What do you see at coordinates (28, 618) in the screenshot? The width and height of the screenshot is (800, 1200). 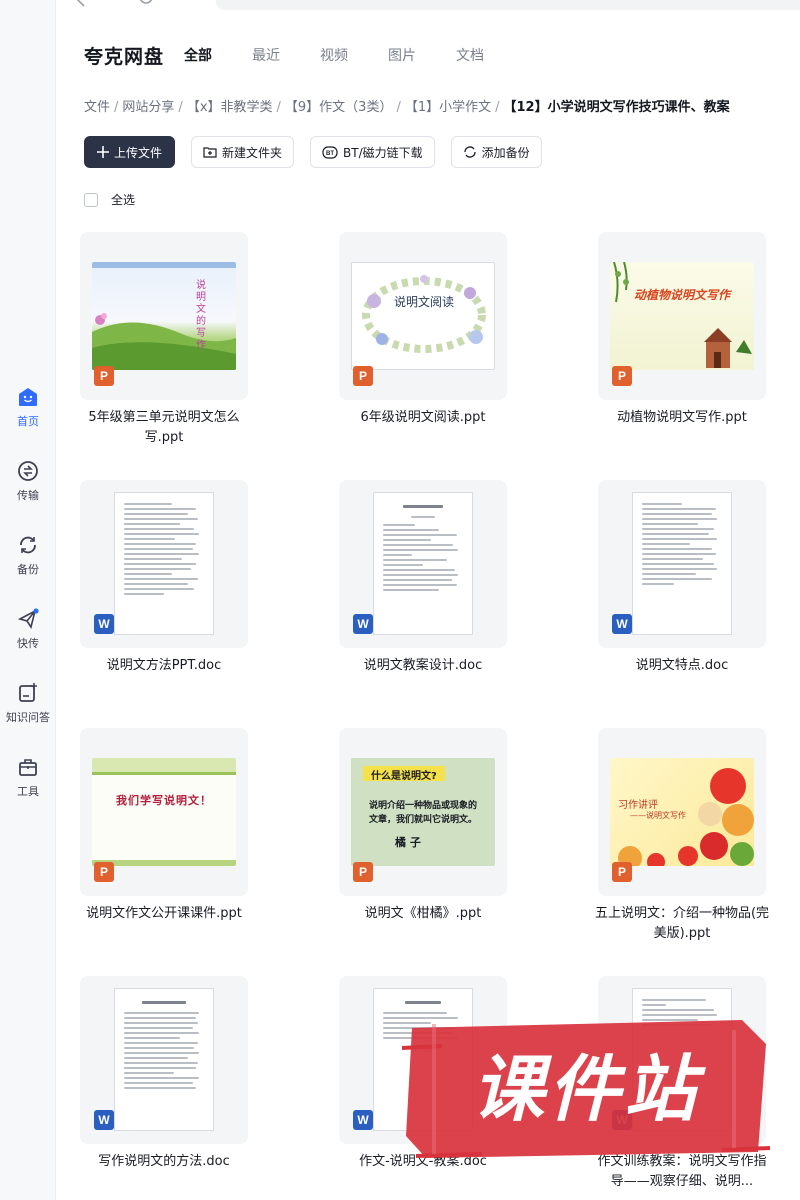 I see `quick-send-icon` at bounding box center [28, 618].